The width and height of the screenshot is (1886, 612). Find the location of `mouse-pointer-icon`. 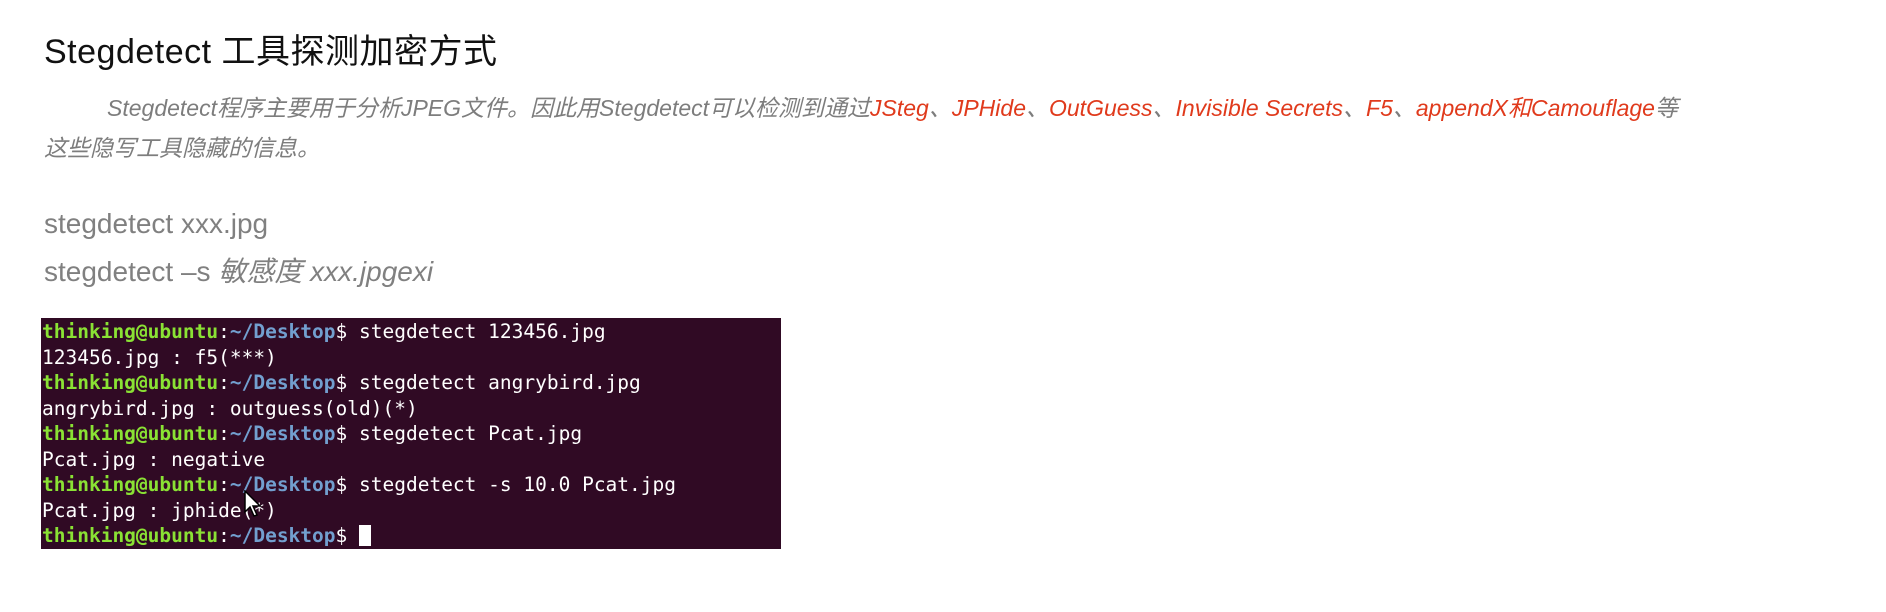

mouse-pointer-icon is located at coordinates (253, 503).